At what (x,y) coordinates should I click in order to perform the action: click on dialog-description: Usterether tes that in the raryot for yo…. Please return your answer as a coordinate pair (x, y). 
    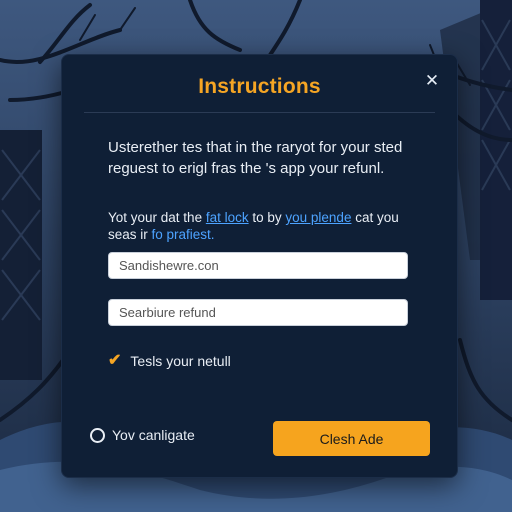
    Looking at the image, I should click on (255, 158).